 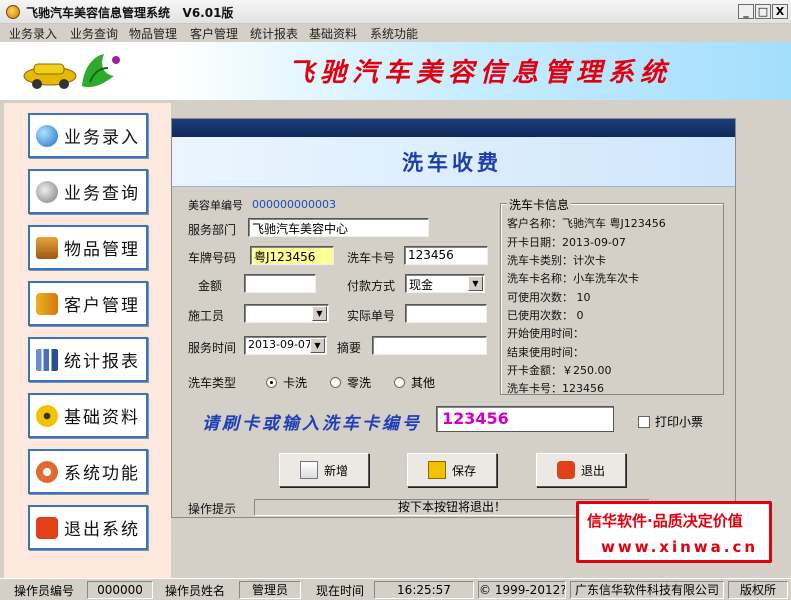 What do you see at coordinates (88, 191) in the screenshot?
I see `sidebar-item-business-query: 业务查询` at bounding box center [88, 191].